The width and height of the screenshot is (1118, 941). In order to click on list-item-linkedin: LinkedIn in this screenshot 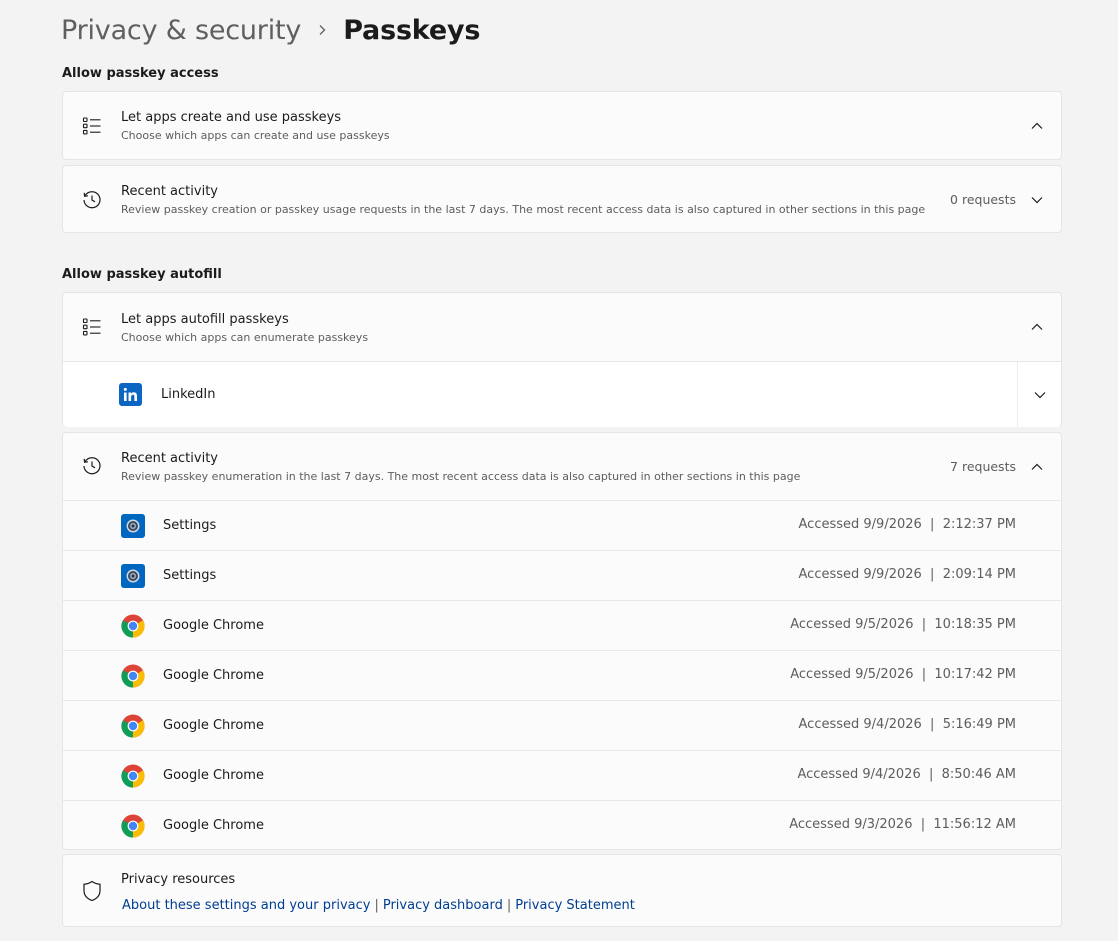, I will do `click(562, 394)`.